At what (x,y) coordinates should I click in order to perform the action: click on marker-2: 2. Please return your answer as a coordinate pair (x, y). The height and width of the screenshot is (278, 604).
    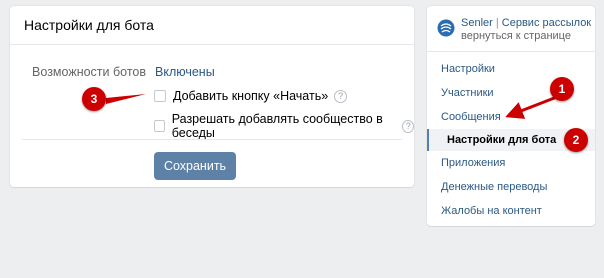
    Looking at the image, I should click on (576, 140).